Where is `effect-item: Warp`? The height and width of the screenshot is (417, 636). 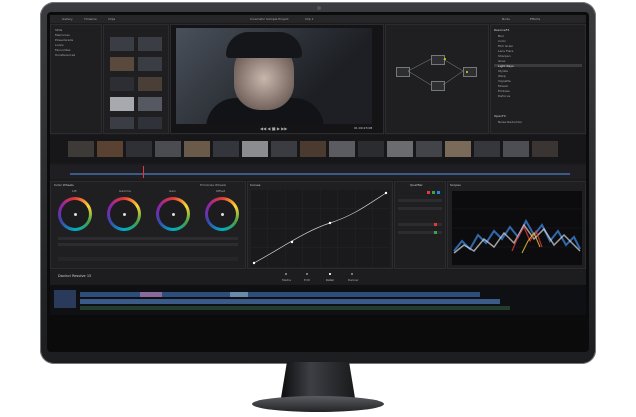
effect-item: Warp is located at coordinates (502, 76).